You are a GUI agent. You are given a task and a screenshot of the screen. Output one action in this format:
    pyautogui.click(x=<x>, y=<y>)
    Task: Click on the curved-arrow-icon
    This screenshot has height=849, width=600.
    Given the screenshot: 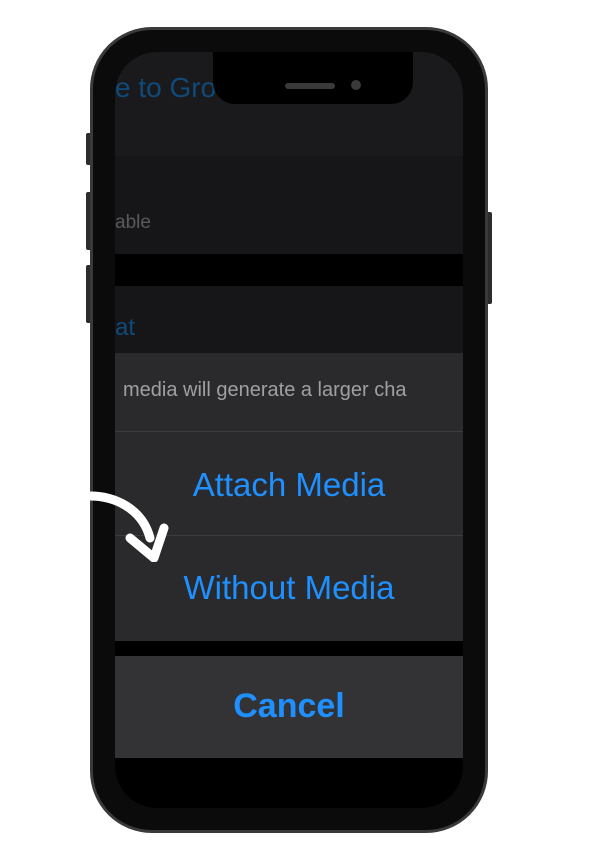 What is the action you would take?
    pyautogui.click(x=127, y=526)
    